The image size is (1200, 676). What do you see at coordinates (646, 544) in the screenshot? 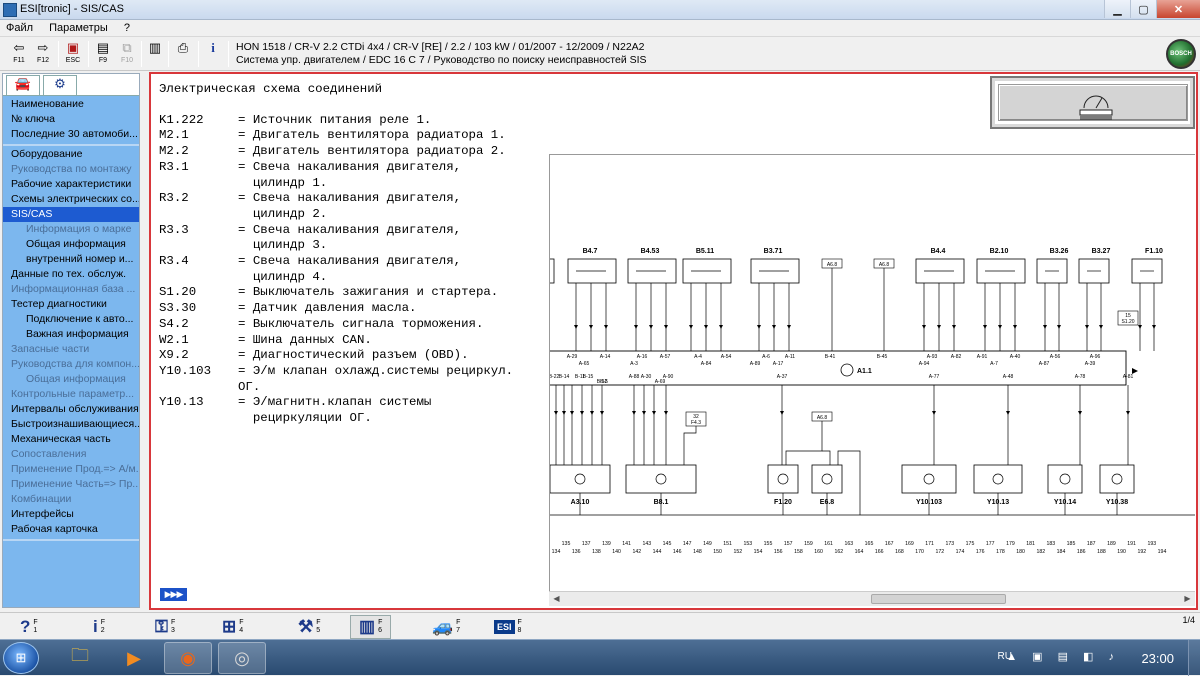
I see `ruler-label: 143` at bounding box center [646, 544].